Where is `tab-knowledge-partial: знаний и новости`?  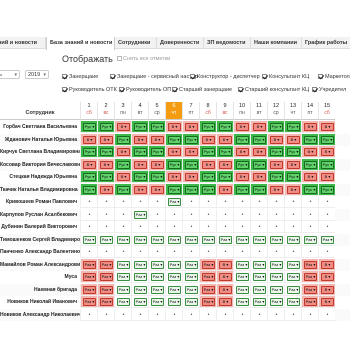 tab-knowledge-partial: знаний и новости is located at coordinates (23, 43).